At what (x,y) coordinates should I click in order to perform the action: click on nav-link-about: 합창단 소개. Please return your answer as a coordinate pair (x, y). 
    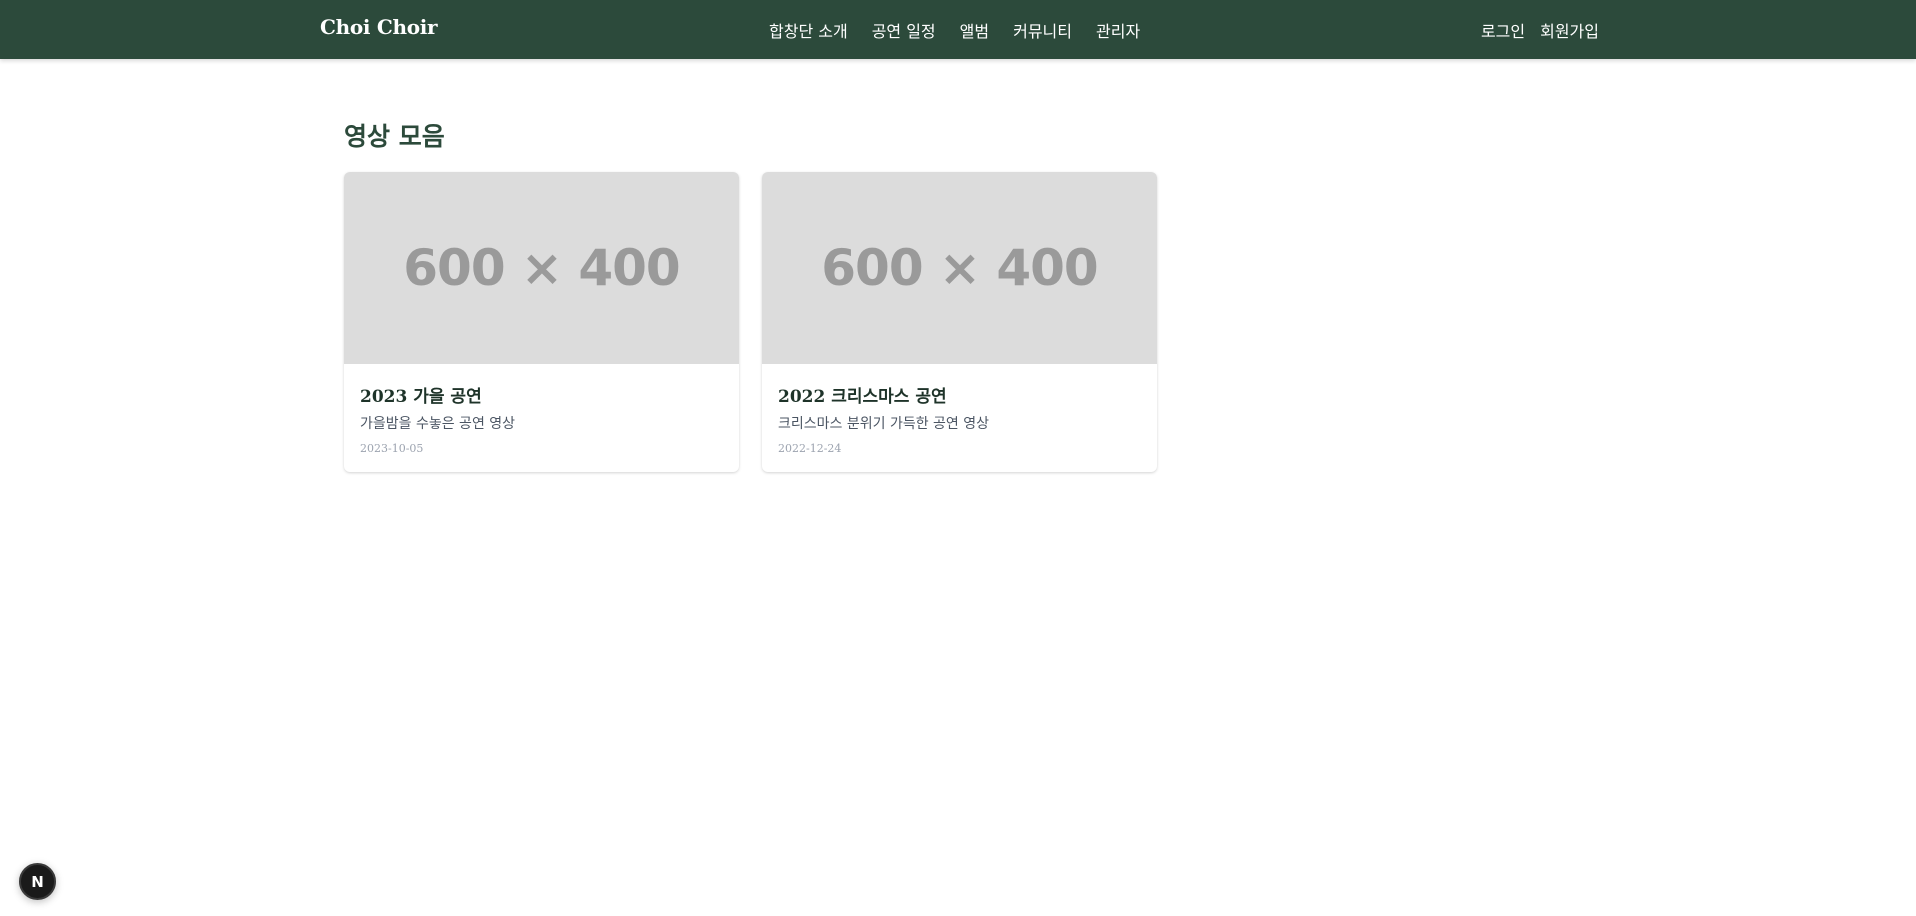
    Looking at the image, I should click on (808, 30).